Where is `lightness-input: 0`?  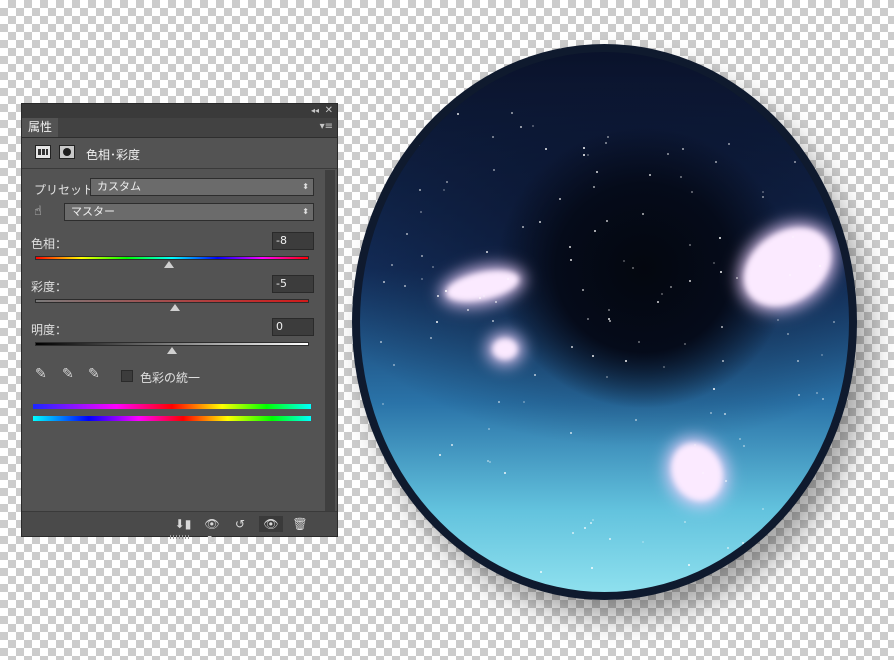 lightness-input: 0 is located at coordinates (293, 327).